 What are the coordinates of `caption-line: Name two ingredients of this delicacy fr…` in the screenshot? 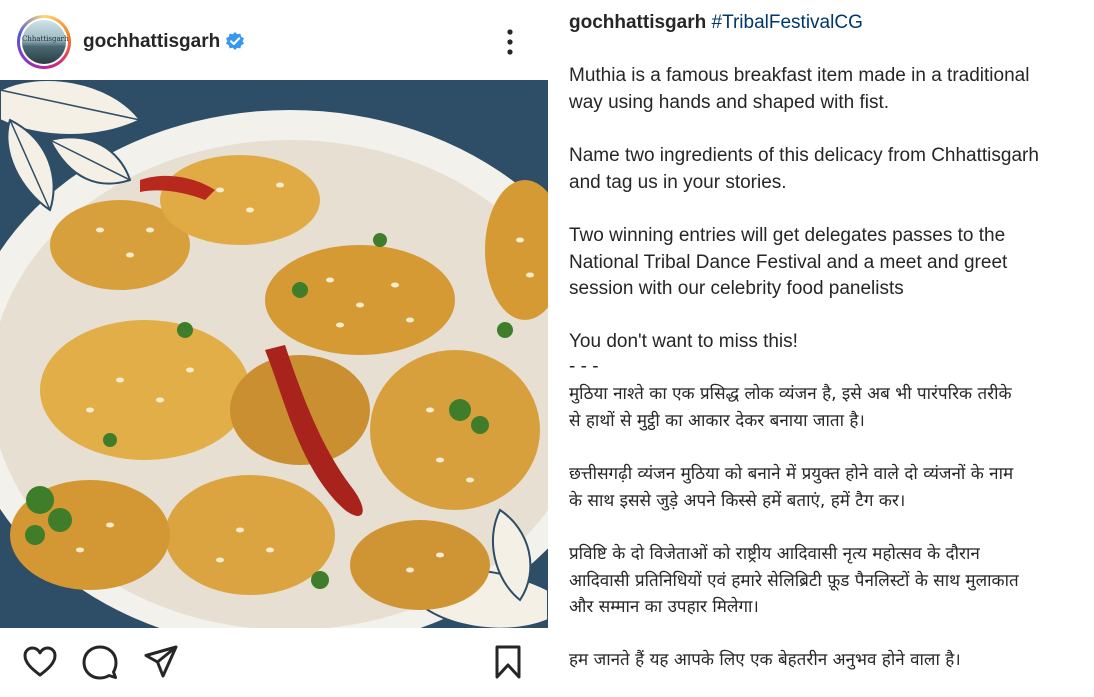 It's located at (804, 155).